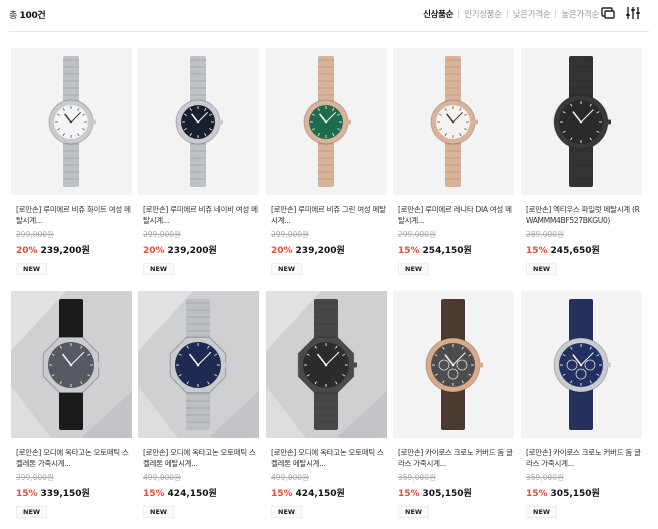 Image resolution: width=658 pixels, height=529 pixels. Describe the element at coordinates (329, 15) in the screenshot. I see `list-toolbar: 총 100건 신상품순 인기상품순 낮은가격순 높은가격순` at that location.